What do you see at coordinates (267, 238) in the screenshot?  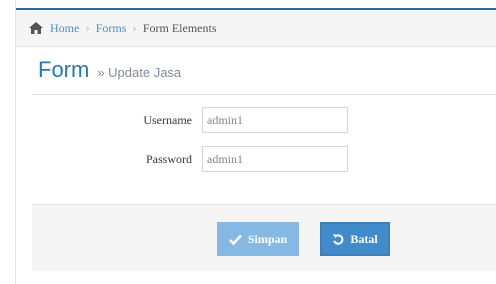 I see `save-button-label: Simpan` at bounding box center [267, 238].